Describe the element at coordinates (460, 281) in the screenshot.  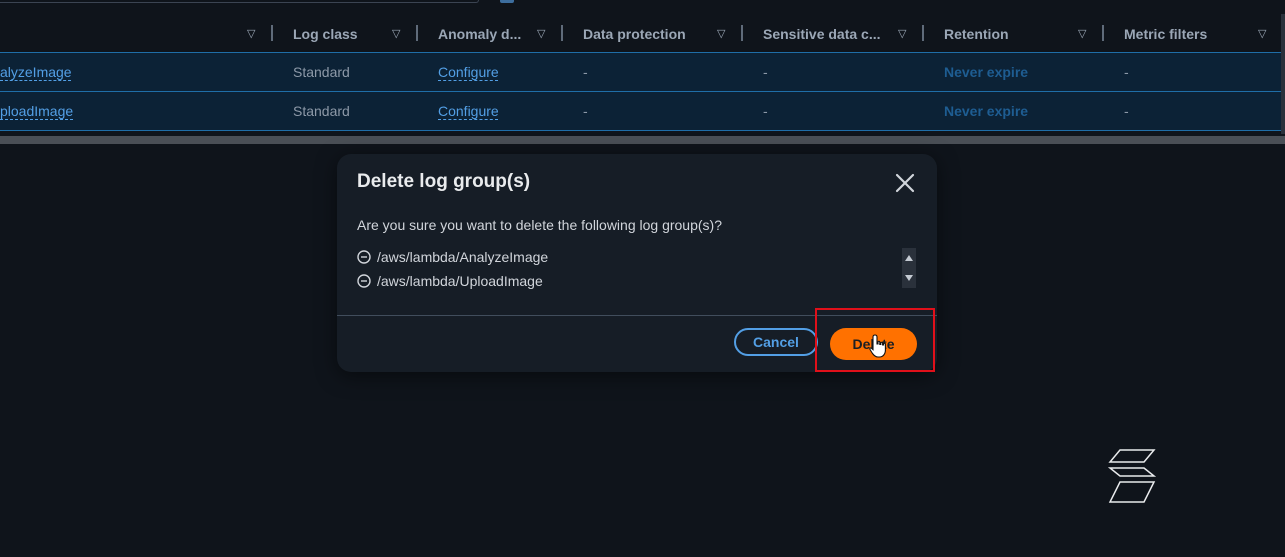
I see `log-group-path: /aws/lambda/UploadImage` at that location.